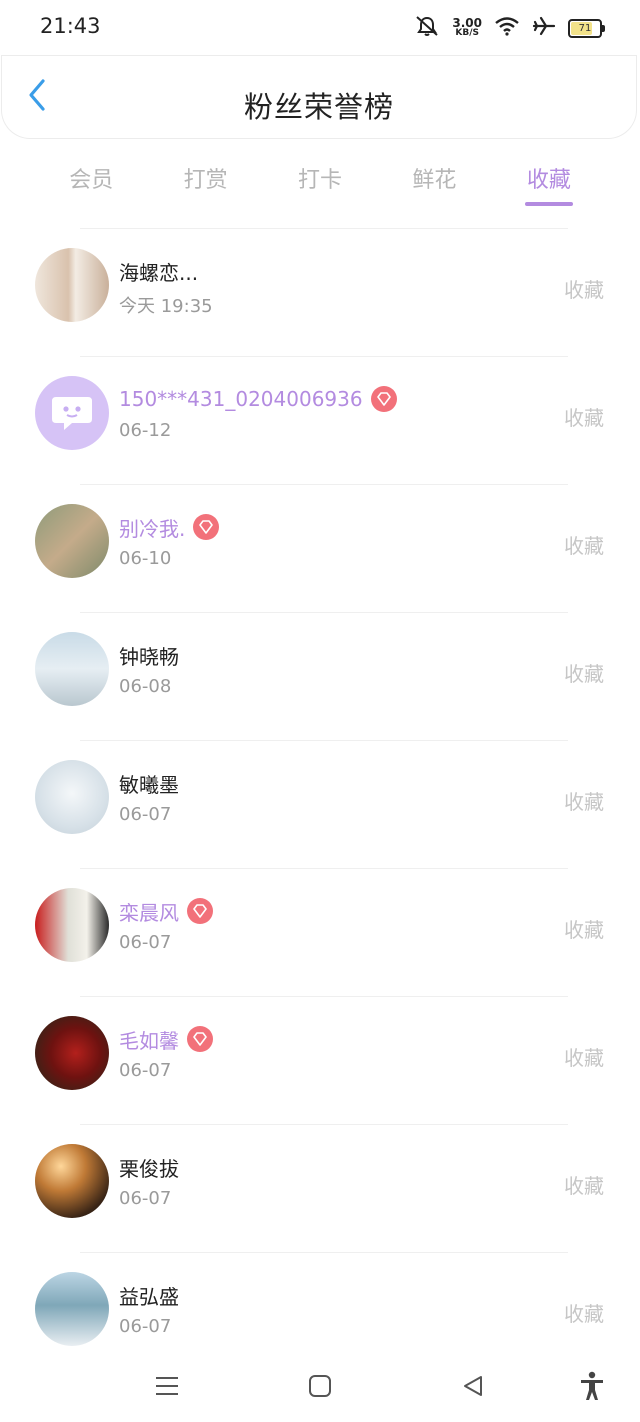 The height and width of the screenshot is (1422, 640). Describe the element at coordinates (166, 306) in the screenshot. I see `fan-date: 今天 19:35` at that location.